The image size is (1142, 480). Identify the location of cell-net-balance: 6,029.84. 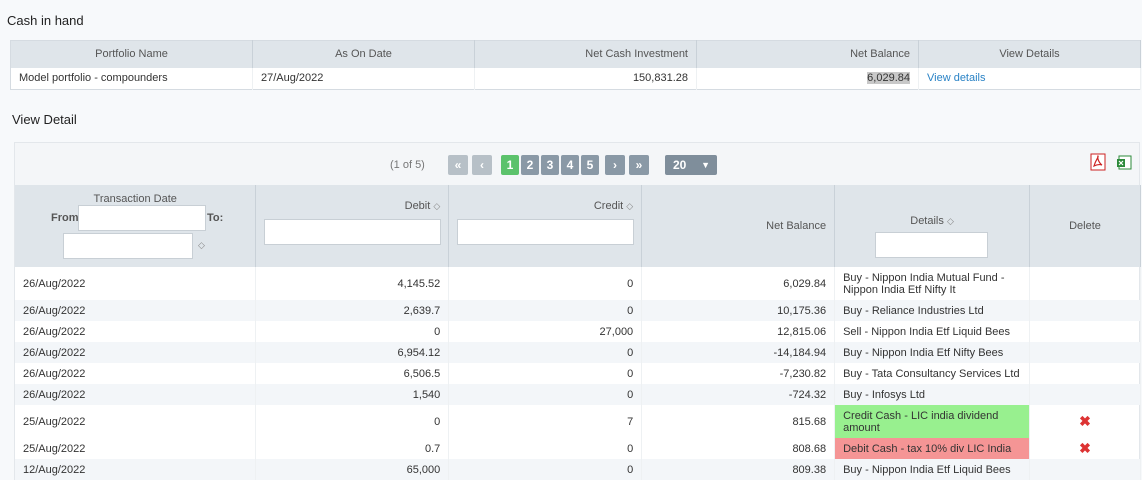
(738, 283).